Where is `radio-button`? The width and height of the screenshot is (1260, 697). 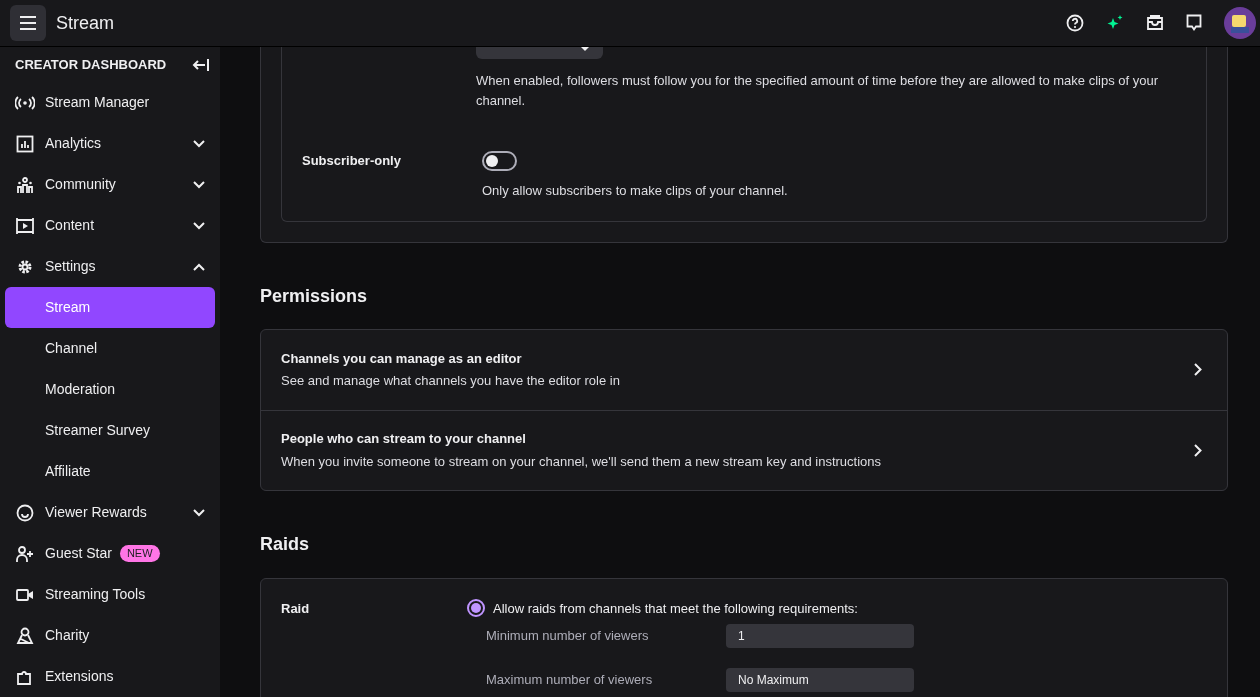
radio-button is located at coordinates (476, 608).